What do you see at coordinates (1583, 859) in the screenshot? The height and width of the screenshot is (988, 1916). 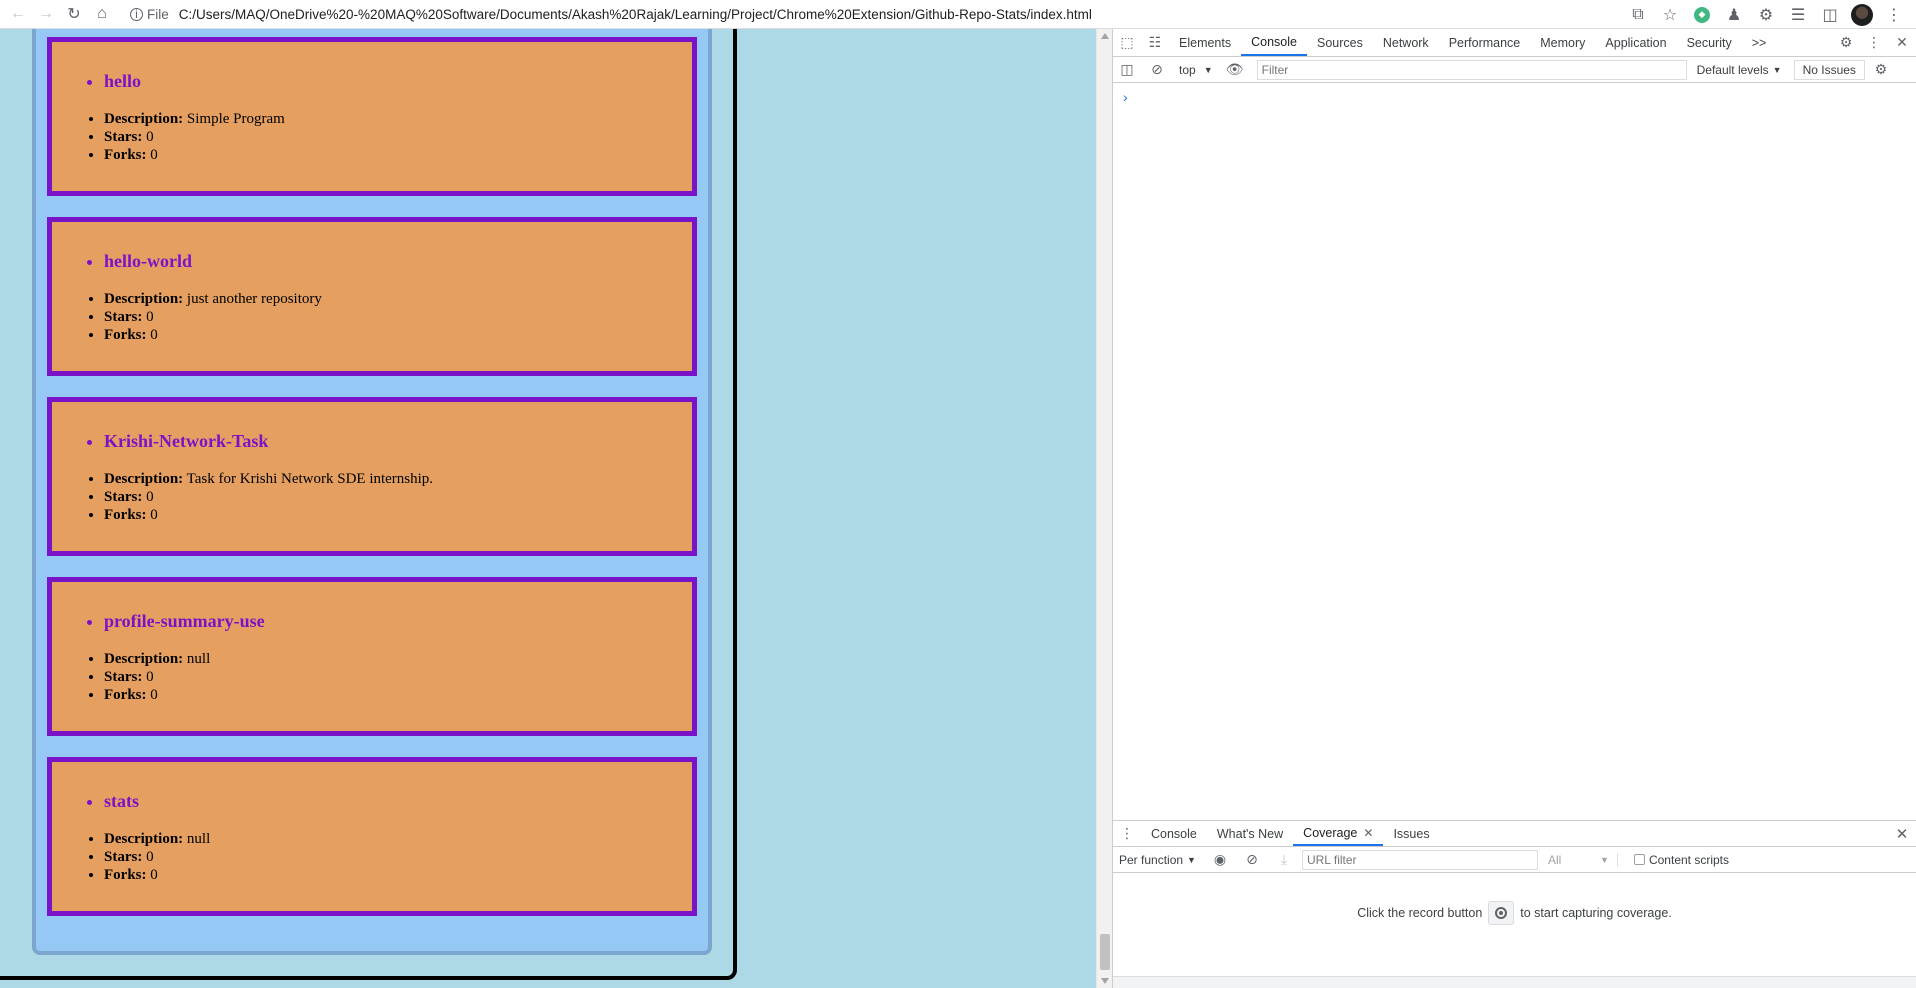 I see `type-filter-select: All ▼` at bounding box center [1583, 859].